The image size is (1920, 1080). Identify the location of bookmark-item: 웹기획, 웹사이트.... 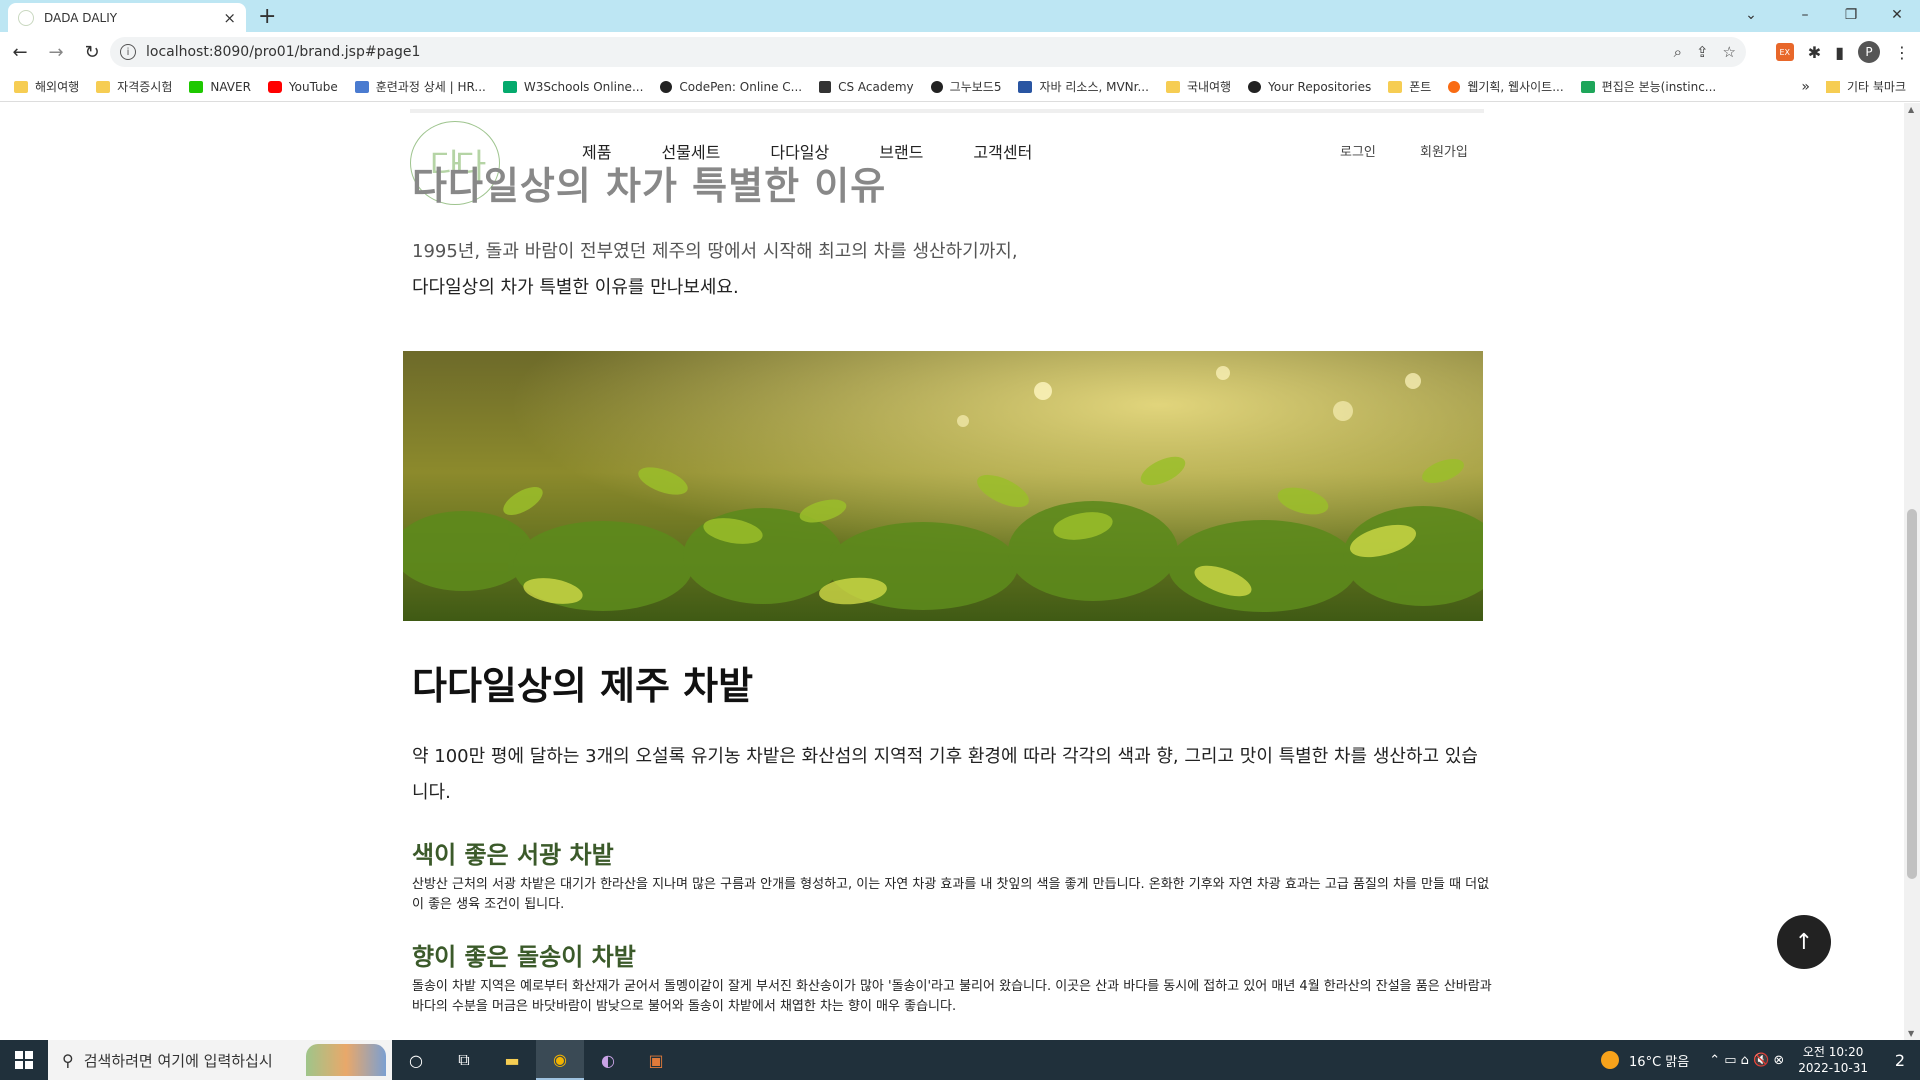
(1506, 86).